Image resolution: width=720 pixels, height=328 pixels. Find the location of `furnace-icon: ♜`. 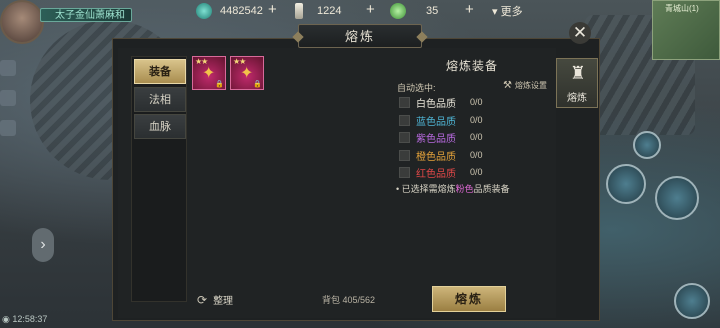

furnace-icon: ♜ is located at coordinates (578, 73).